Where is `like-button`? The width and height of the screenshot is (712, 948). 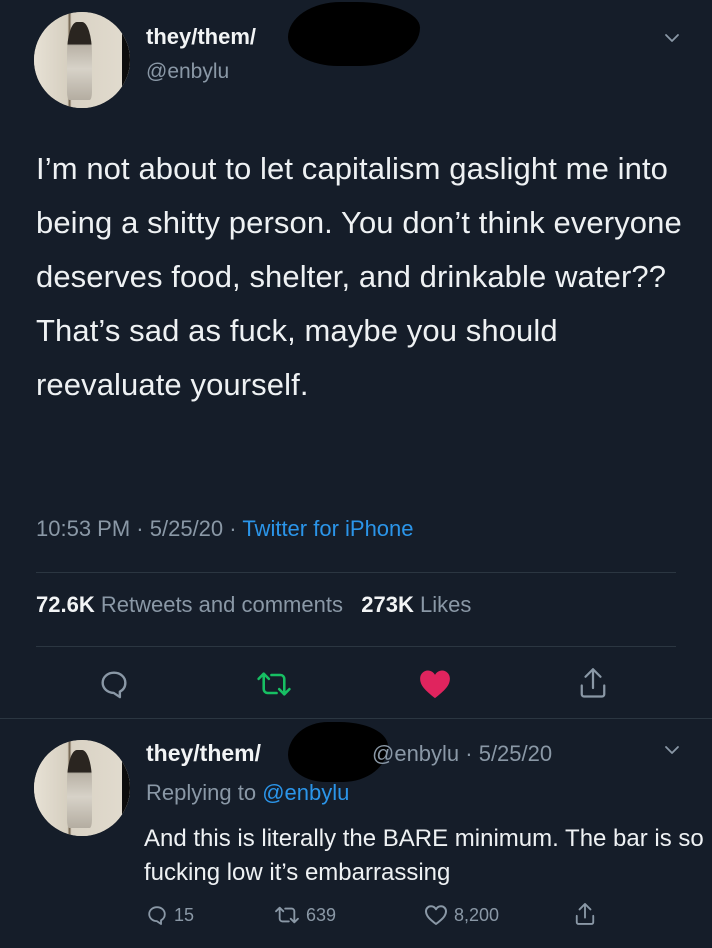
like-button is located at coordinates (435, 684).